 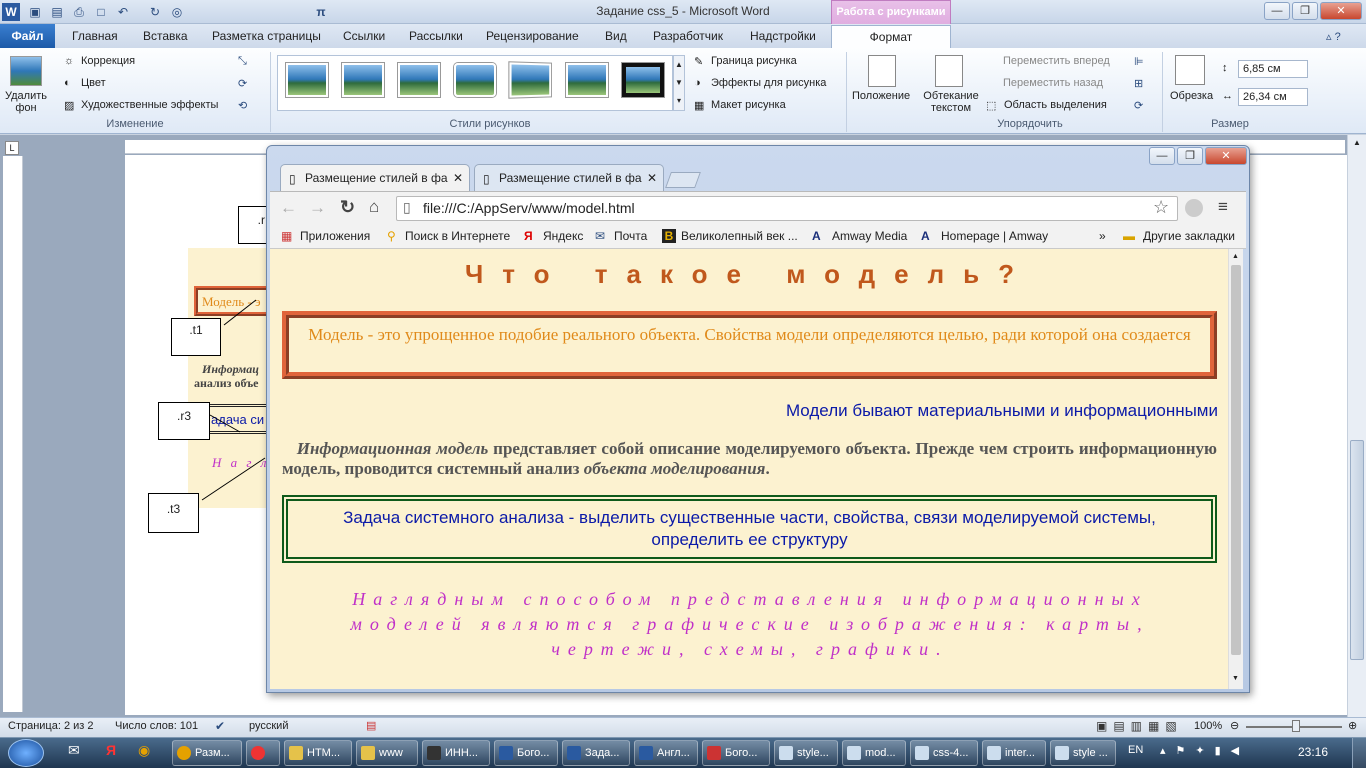 I want to click on picture-styles-gallery, so click(x=475, y=83).